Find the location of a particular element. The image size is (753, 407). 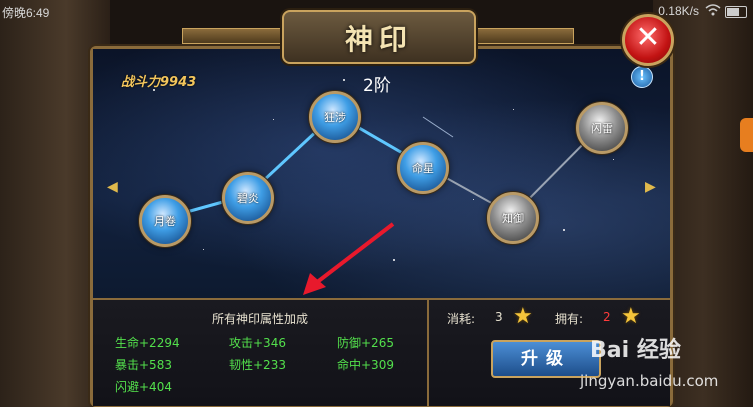

watermark-brand: Bai 经验 is located at coordinates (635, 350).